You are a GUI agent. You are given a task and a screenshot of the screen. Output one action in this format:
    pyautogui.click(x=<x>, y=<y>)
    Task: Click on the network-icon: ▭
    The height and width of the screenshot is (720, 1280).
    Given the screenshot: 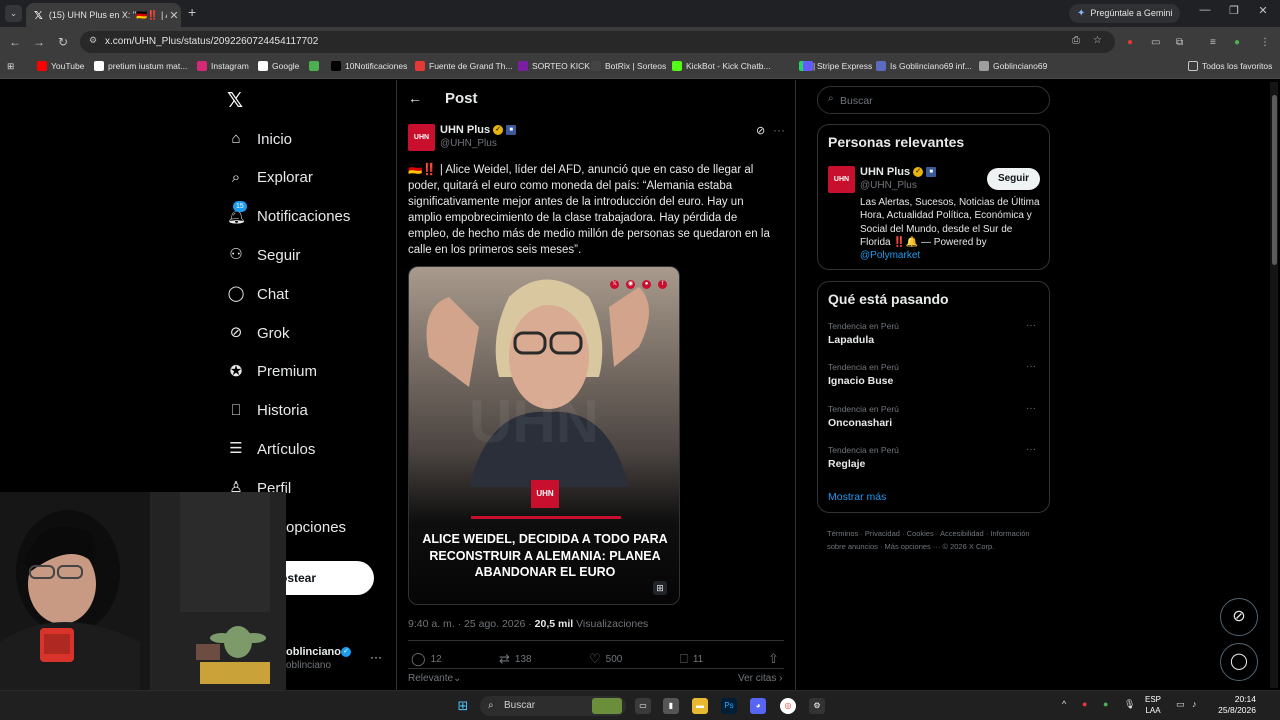 What is the action you would take?
    pyautogui.click(x=1180, y=704)
    